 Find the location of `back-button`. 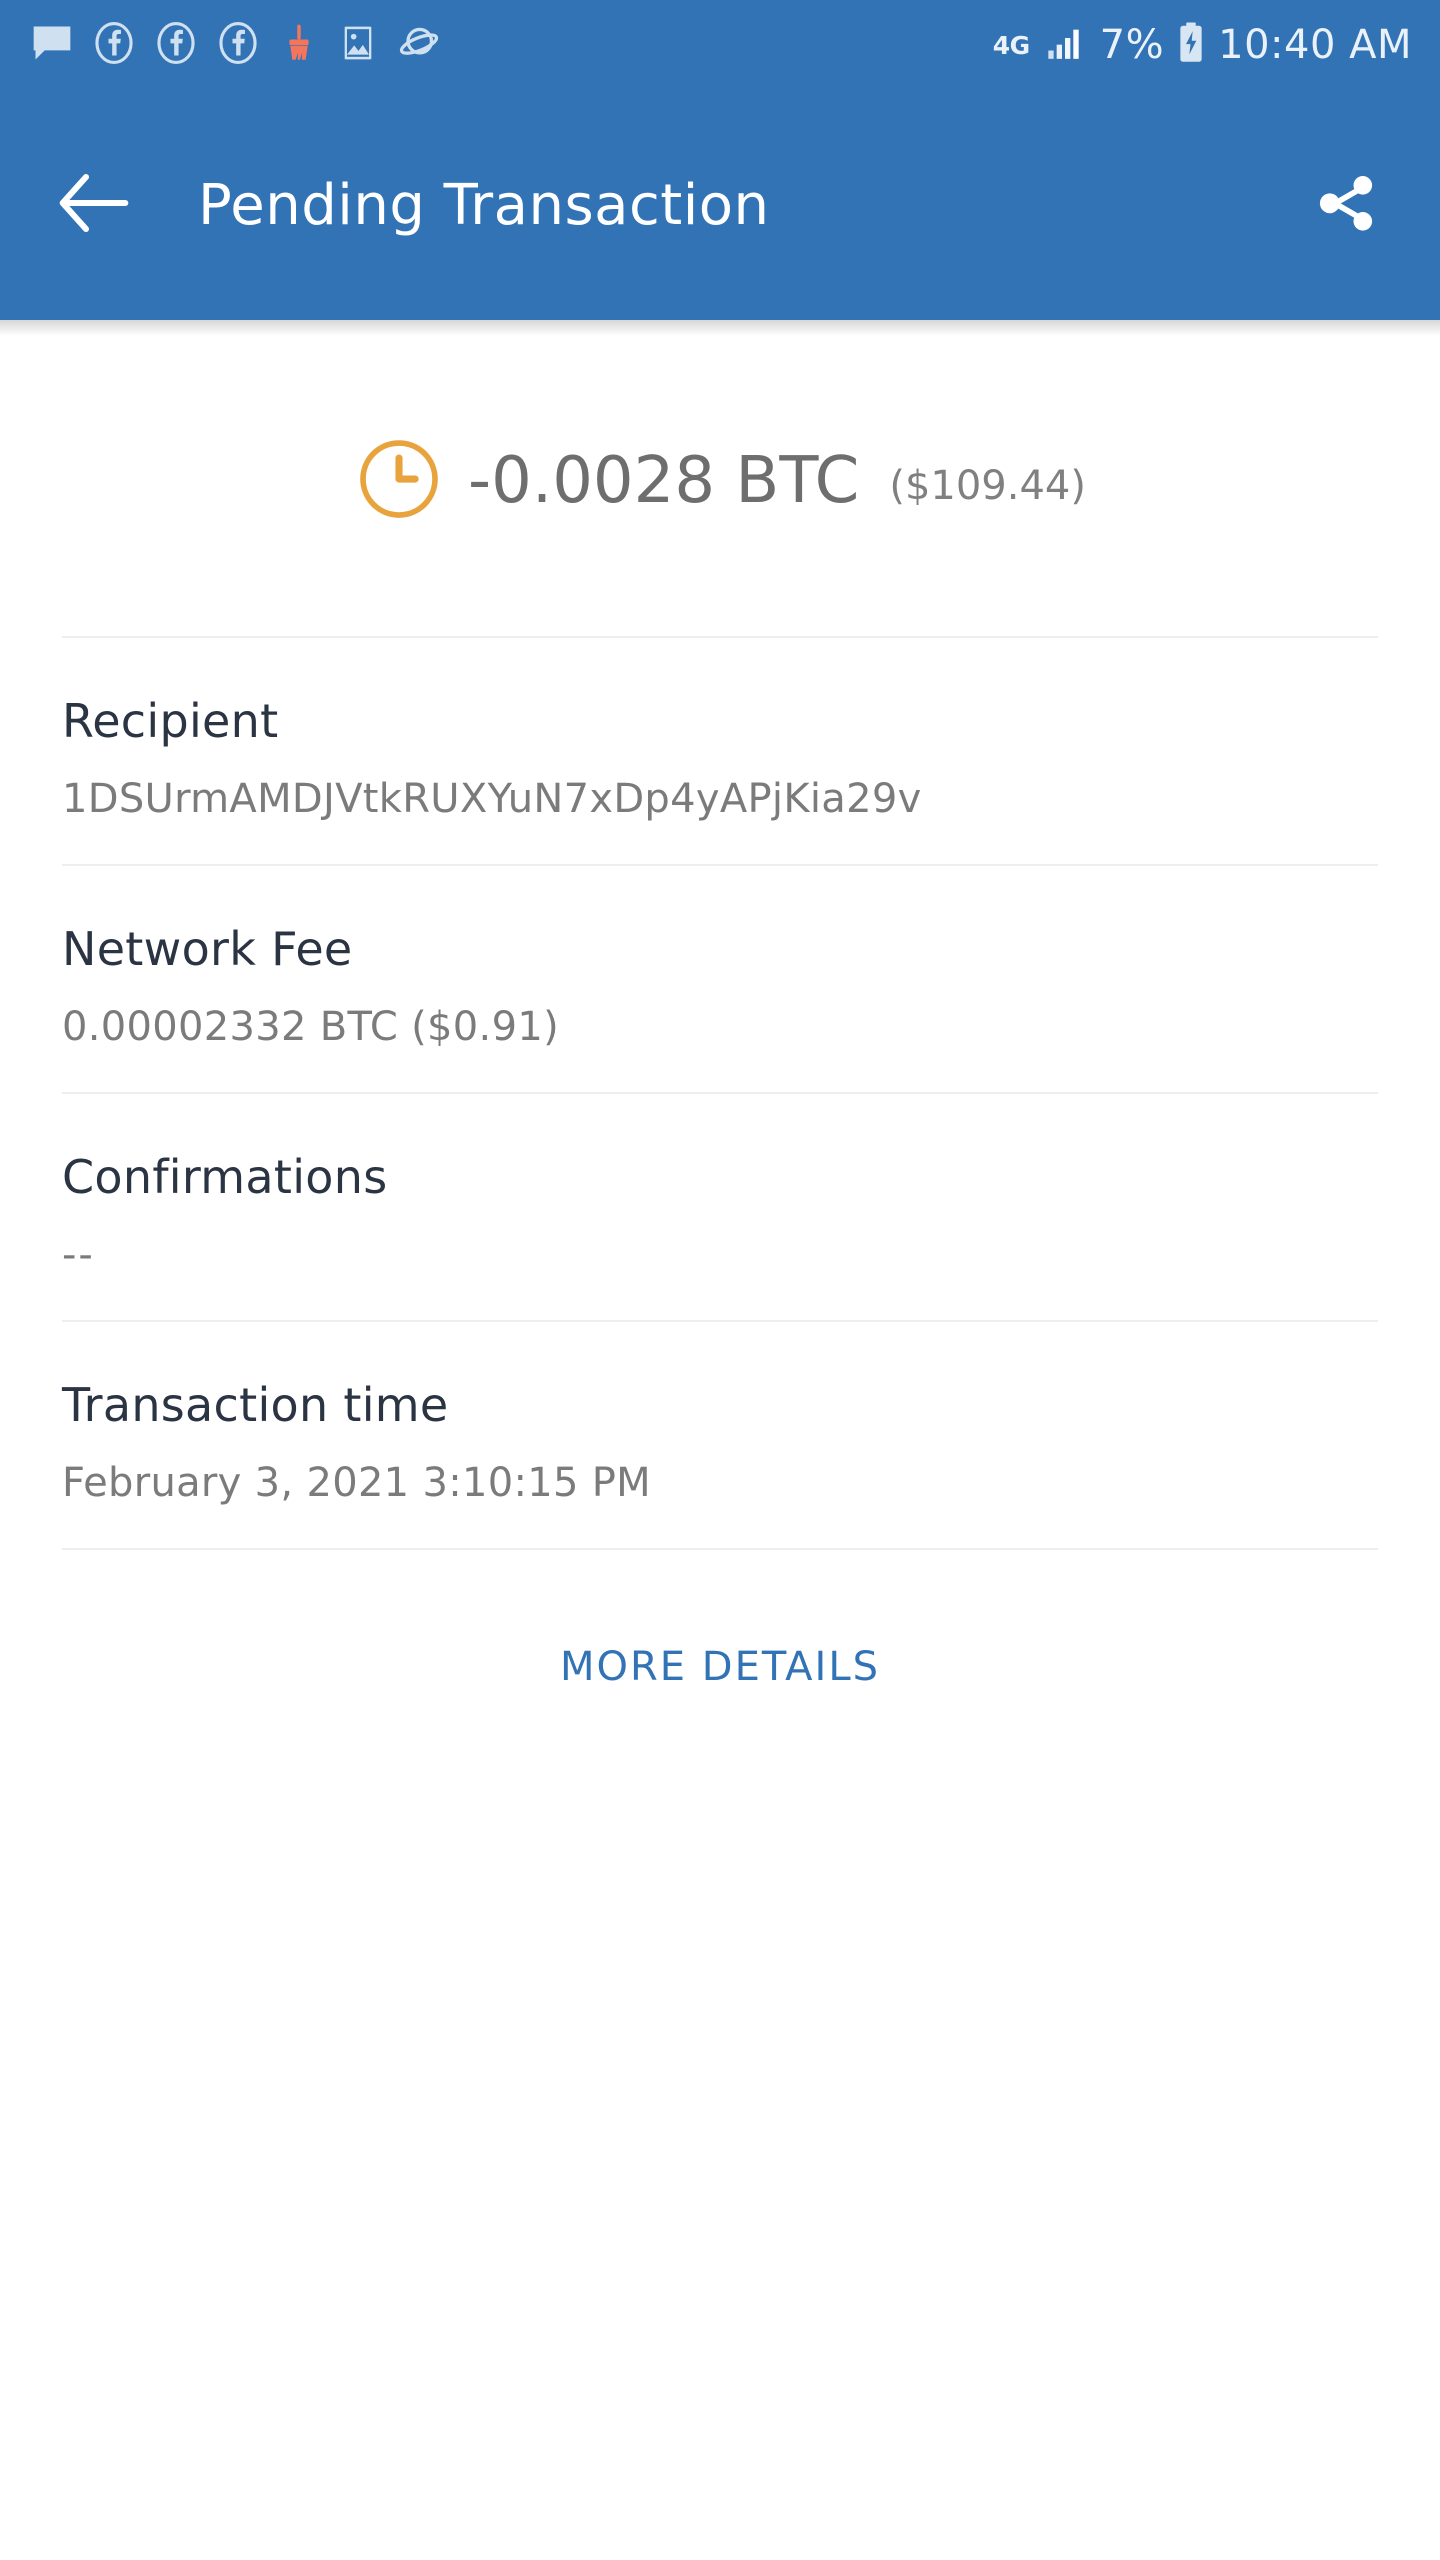

back-button is located at coordinates (94, 205).